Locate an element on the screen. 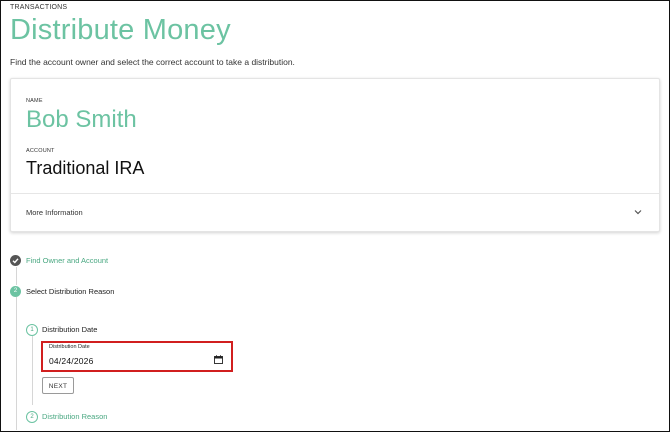 The image size is (670, 432). substep-distribution-date: Distribution Date is located at coordinates (70, 329).